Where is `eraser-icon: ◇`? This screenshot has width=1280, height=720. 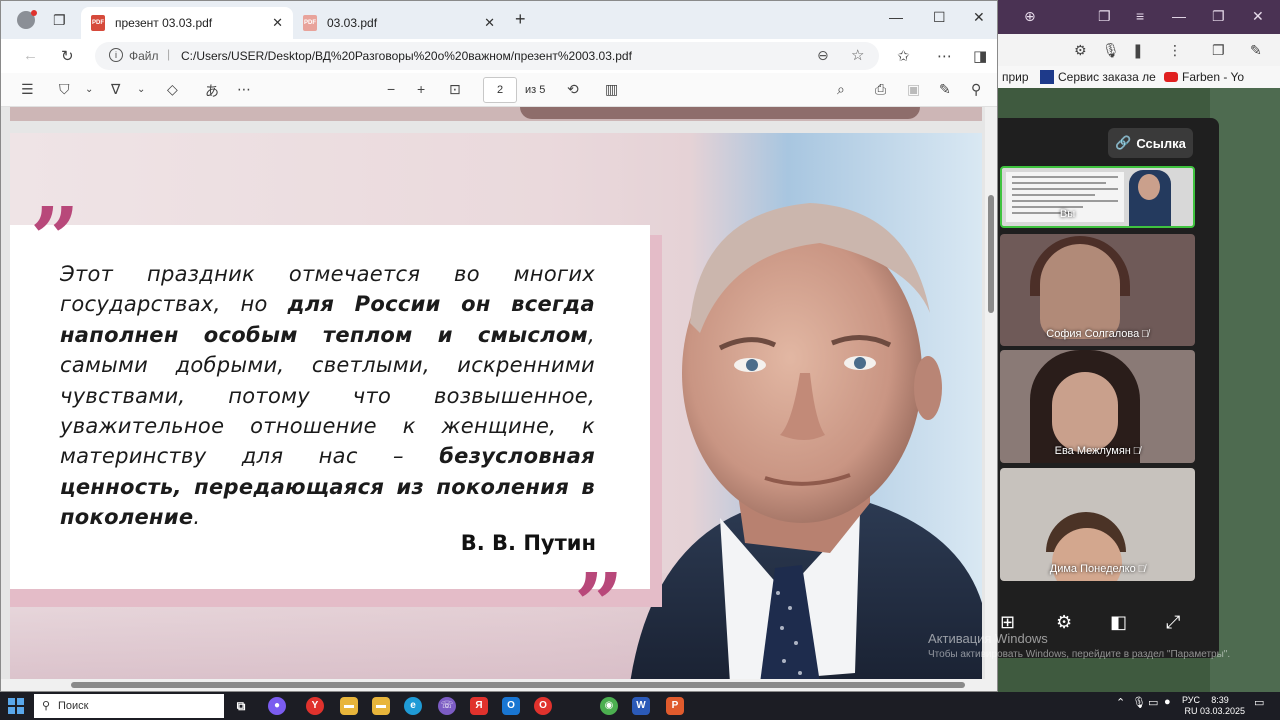 eraser-icon: ◇ is located at coordinates (172, 89).